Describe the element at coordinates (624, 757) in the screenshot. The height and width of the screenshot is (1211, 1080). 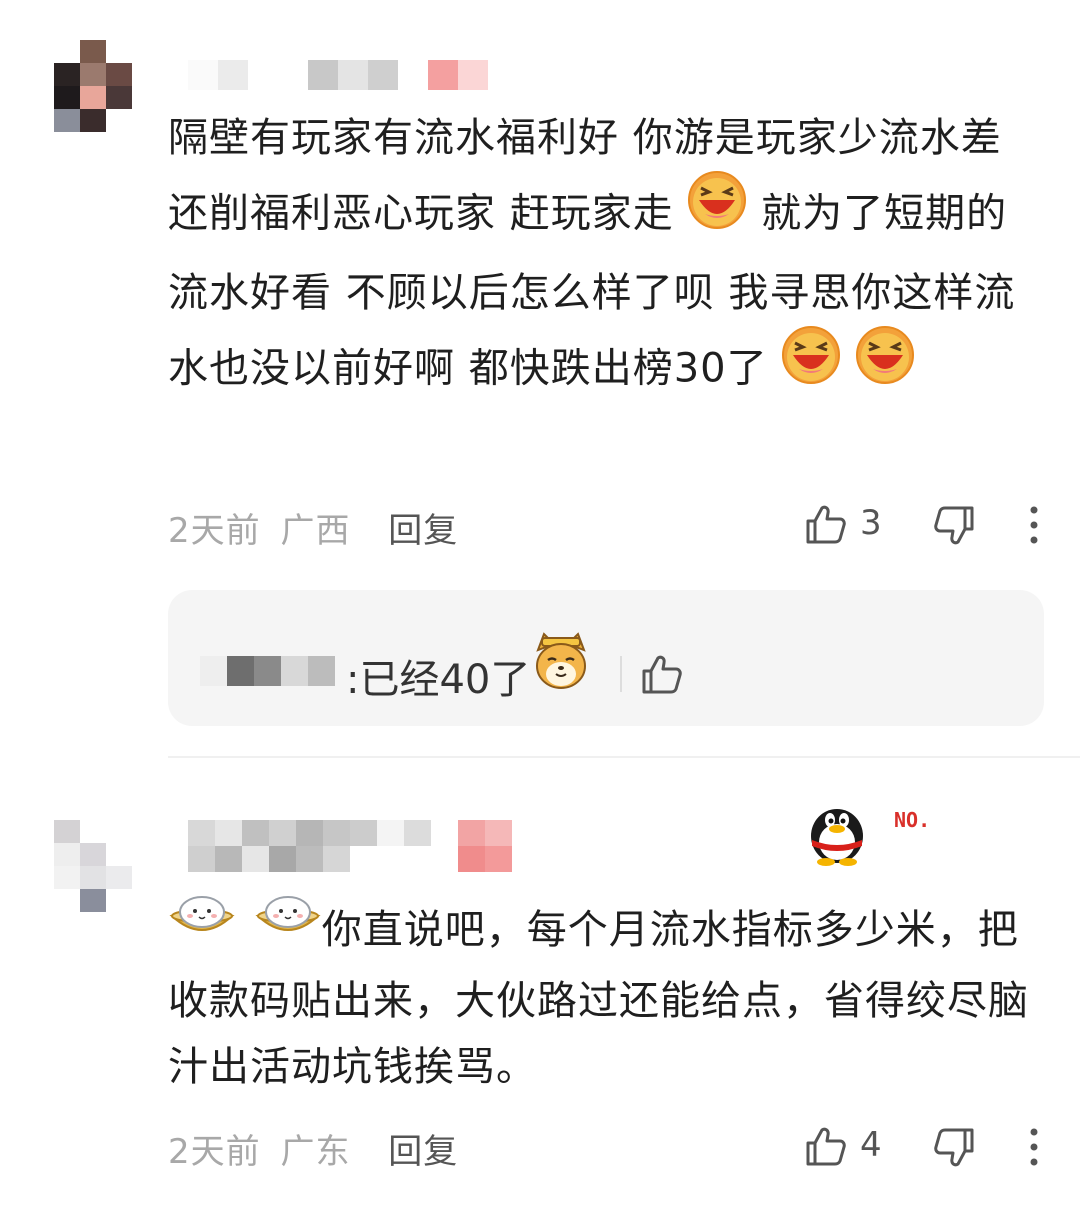
I see `comment-divider` at that location.